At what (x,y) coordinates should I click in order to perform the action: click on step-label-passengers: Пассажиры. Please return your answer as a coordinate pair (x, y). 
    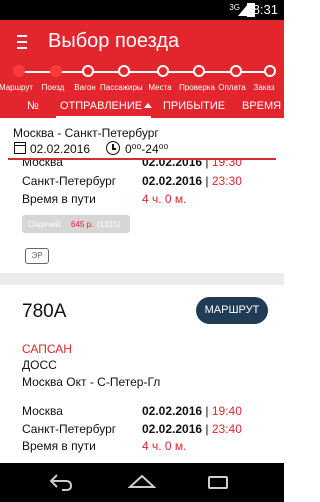
    Looking at the image, I should click on (121, 87).